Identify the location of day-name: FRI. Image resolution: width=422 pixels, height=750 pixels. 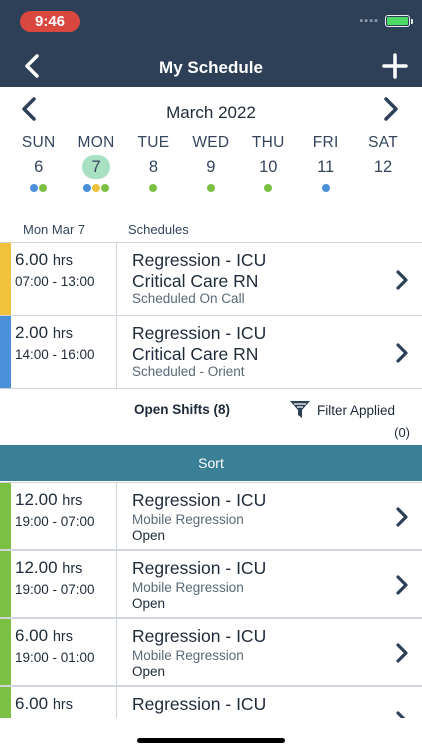
(325, 142).